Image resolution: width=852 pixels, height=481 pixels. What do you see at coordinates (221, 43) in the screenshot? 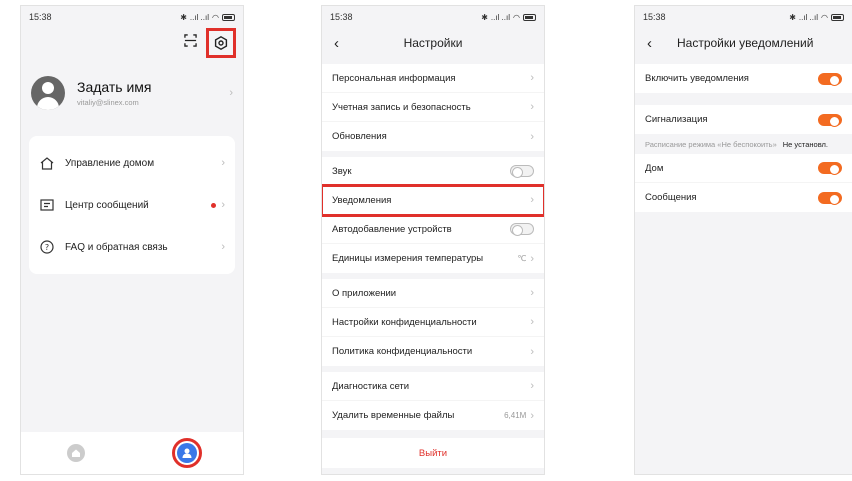
I see `settings-icon` at bounding box center [221, 43].